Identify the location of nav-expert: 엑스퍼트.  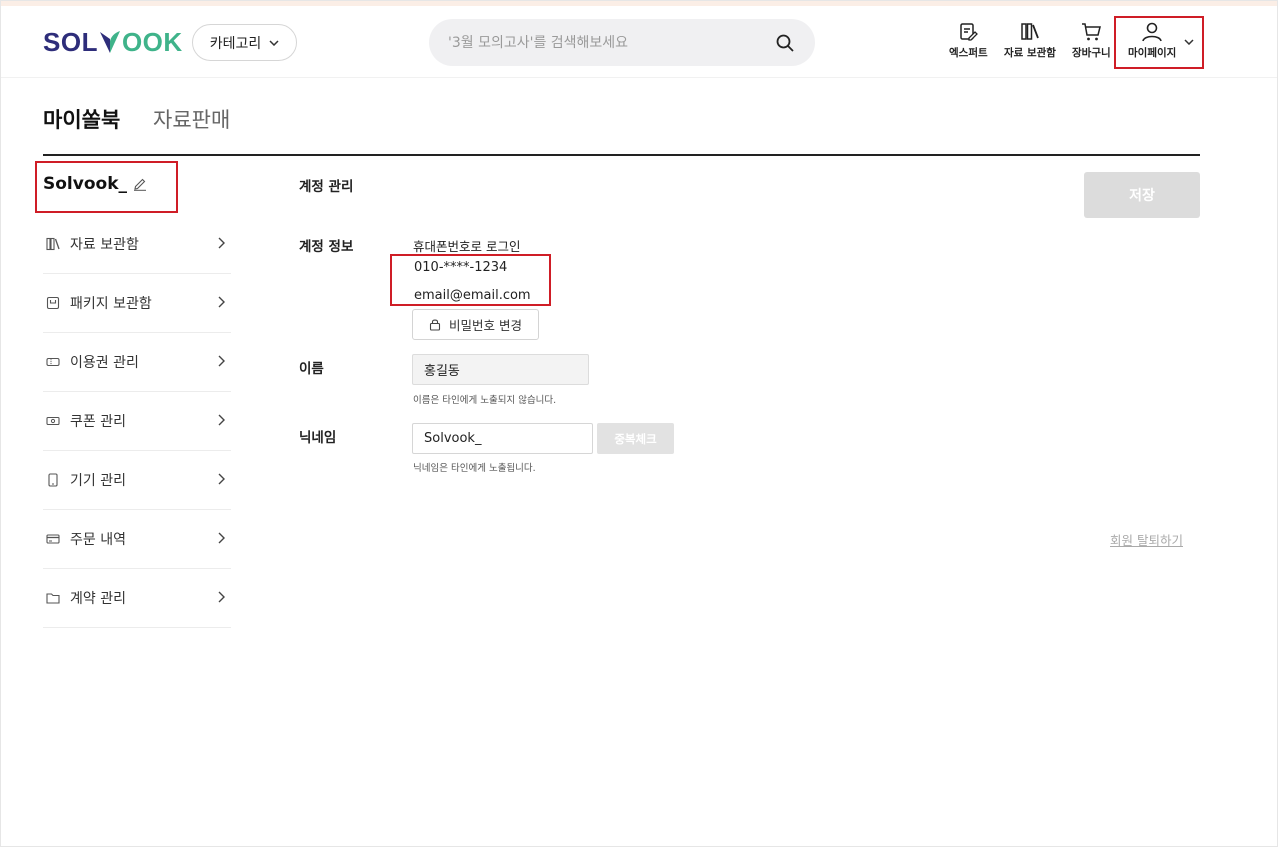
(968, 41).